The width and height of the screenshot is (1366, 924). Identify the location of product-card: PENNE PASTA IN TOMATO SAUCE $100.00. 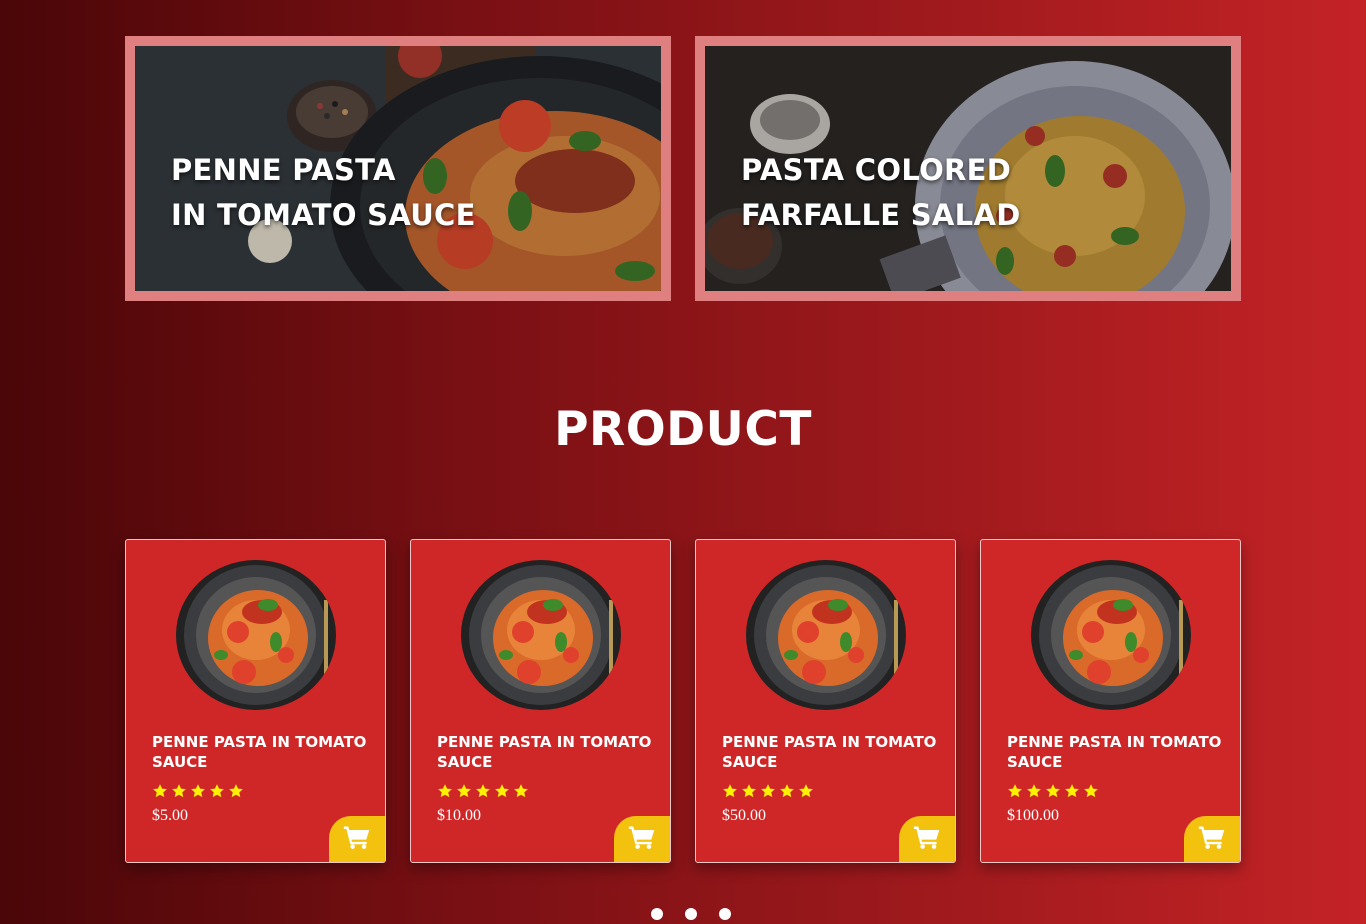
(1110, 701).